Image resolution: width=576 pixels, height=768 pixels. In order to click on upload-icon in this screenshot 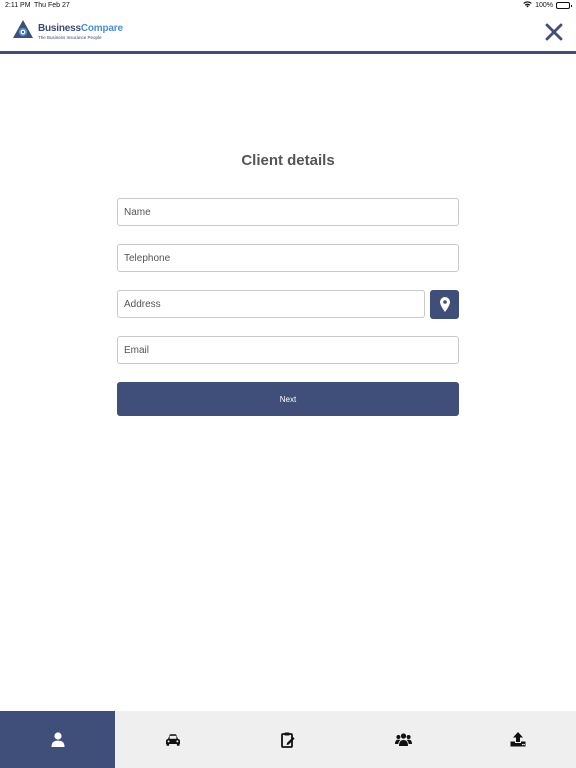, I will do `click(518, 739)`.